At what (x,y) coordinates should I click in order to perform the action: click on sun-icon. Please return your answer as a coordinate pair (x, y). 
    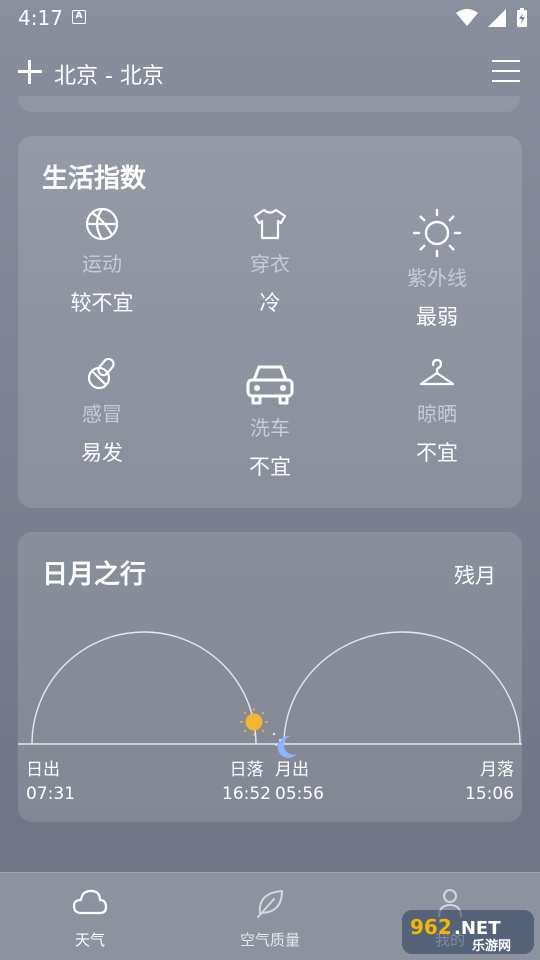
    Looking at the image, I should click on (437, 233).